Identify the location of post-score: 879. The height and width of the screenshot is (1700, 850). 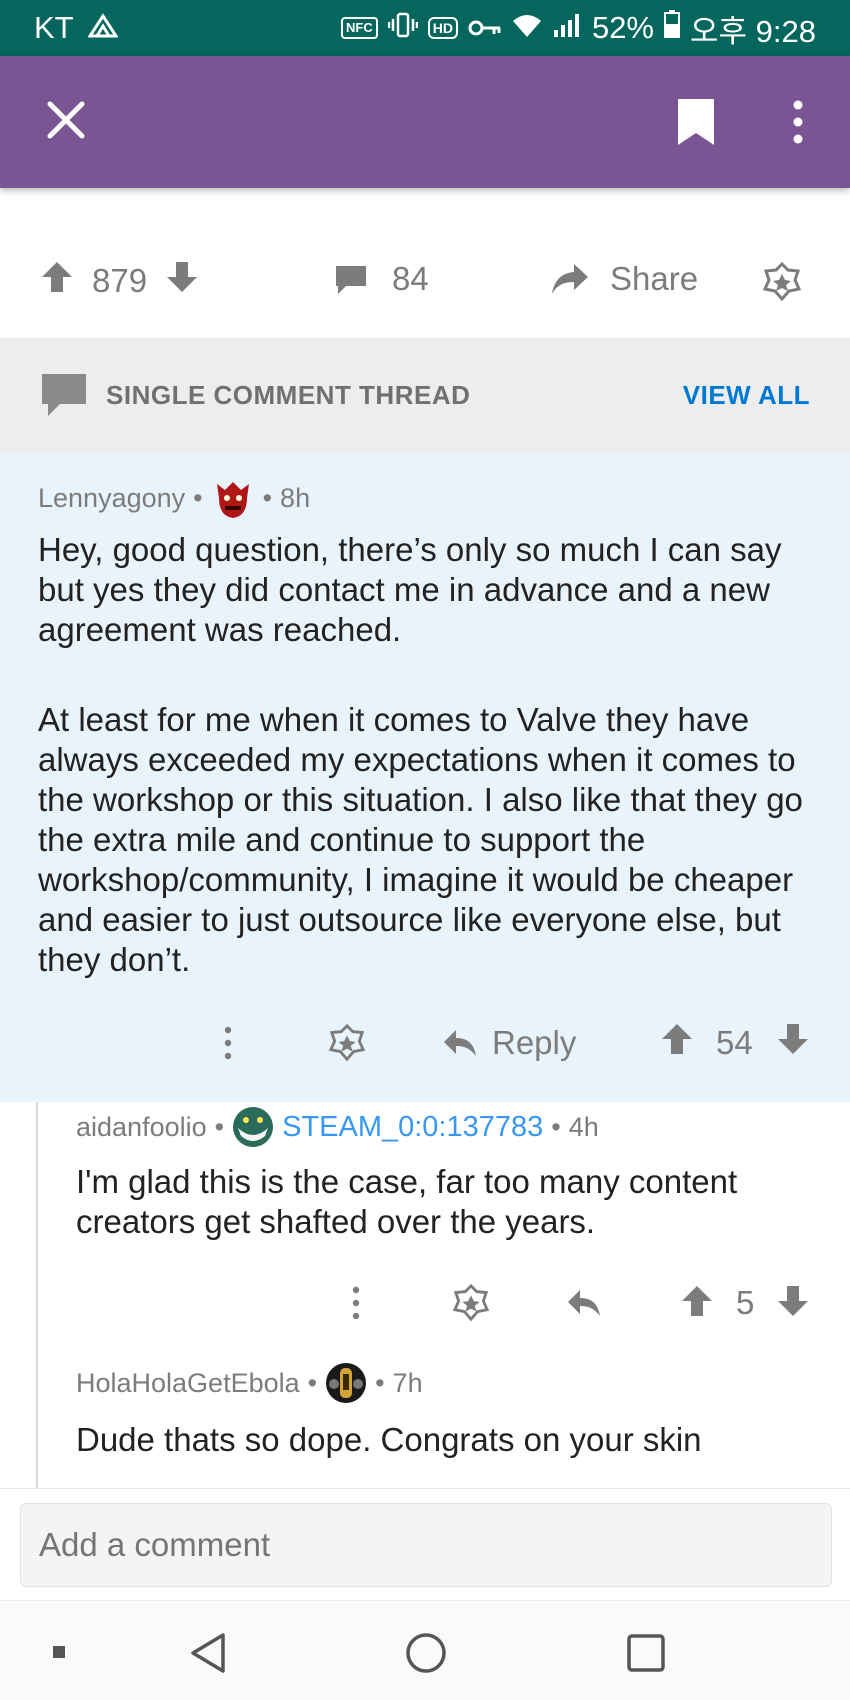
(120, 280).